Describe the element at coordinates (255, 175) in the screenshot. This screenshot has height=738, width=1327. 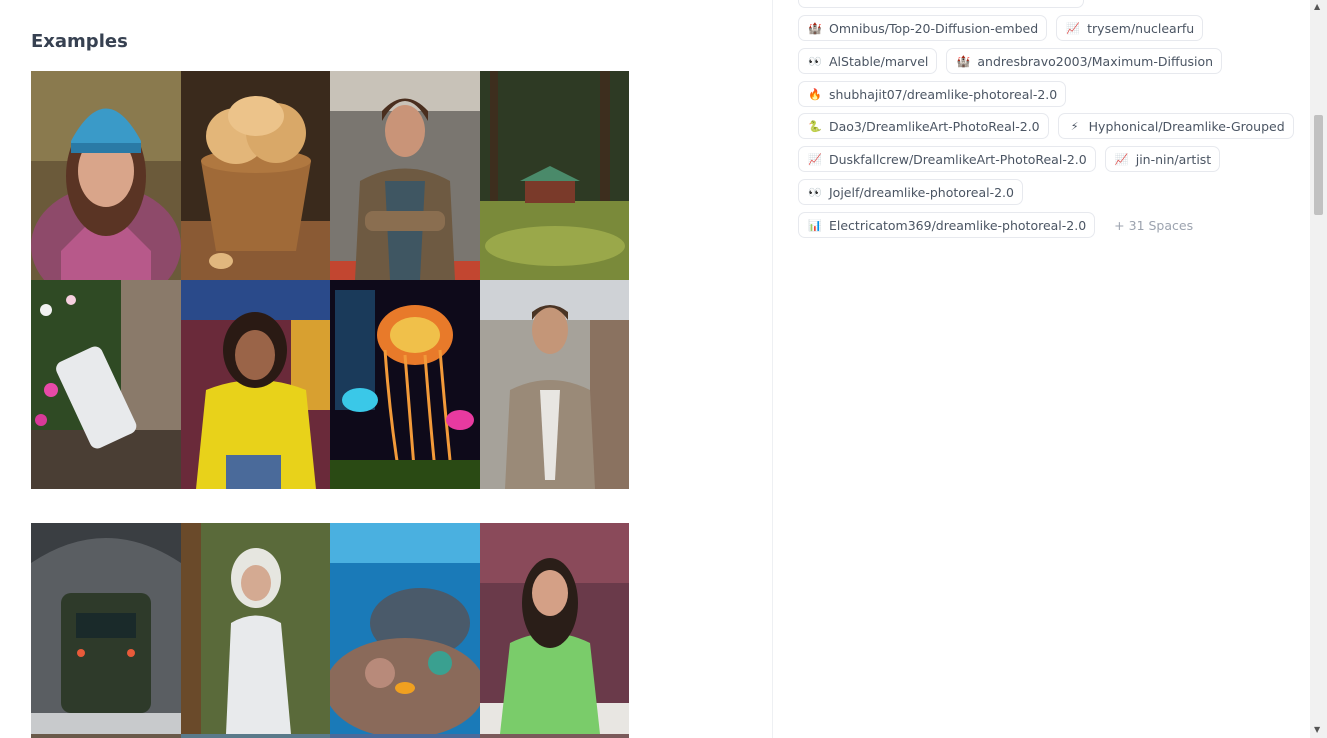
I see `example-bread-basket` at that location.